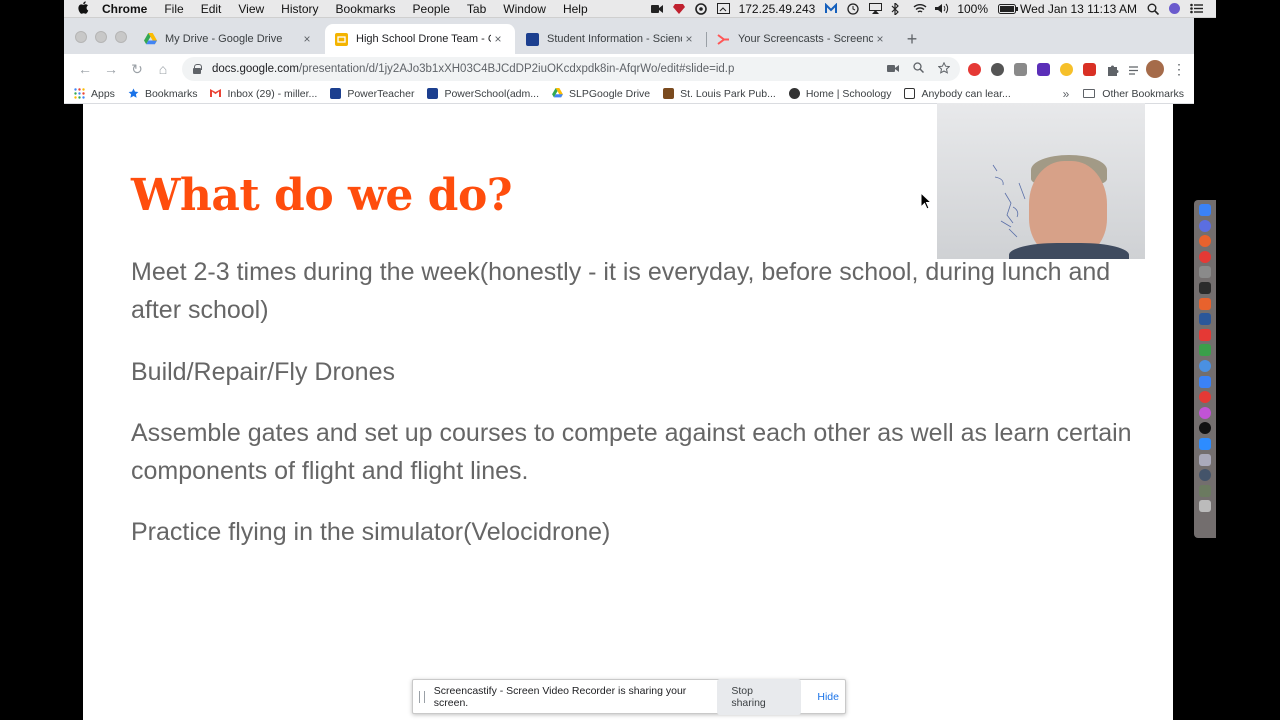 This screenshot has width=1280, height=720. Describe the element at coordinates (299, 9) in the screenshot. I see `menu-history: History` at that location.